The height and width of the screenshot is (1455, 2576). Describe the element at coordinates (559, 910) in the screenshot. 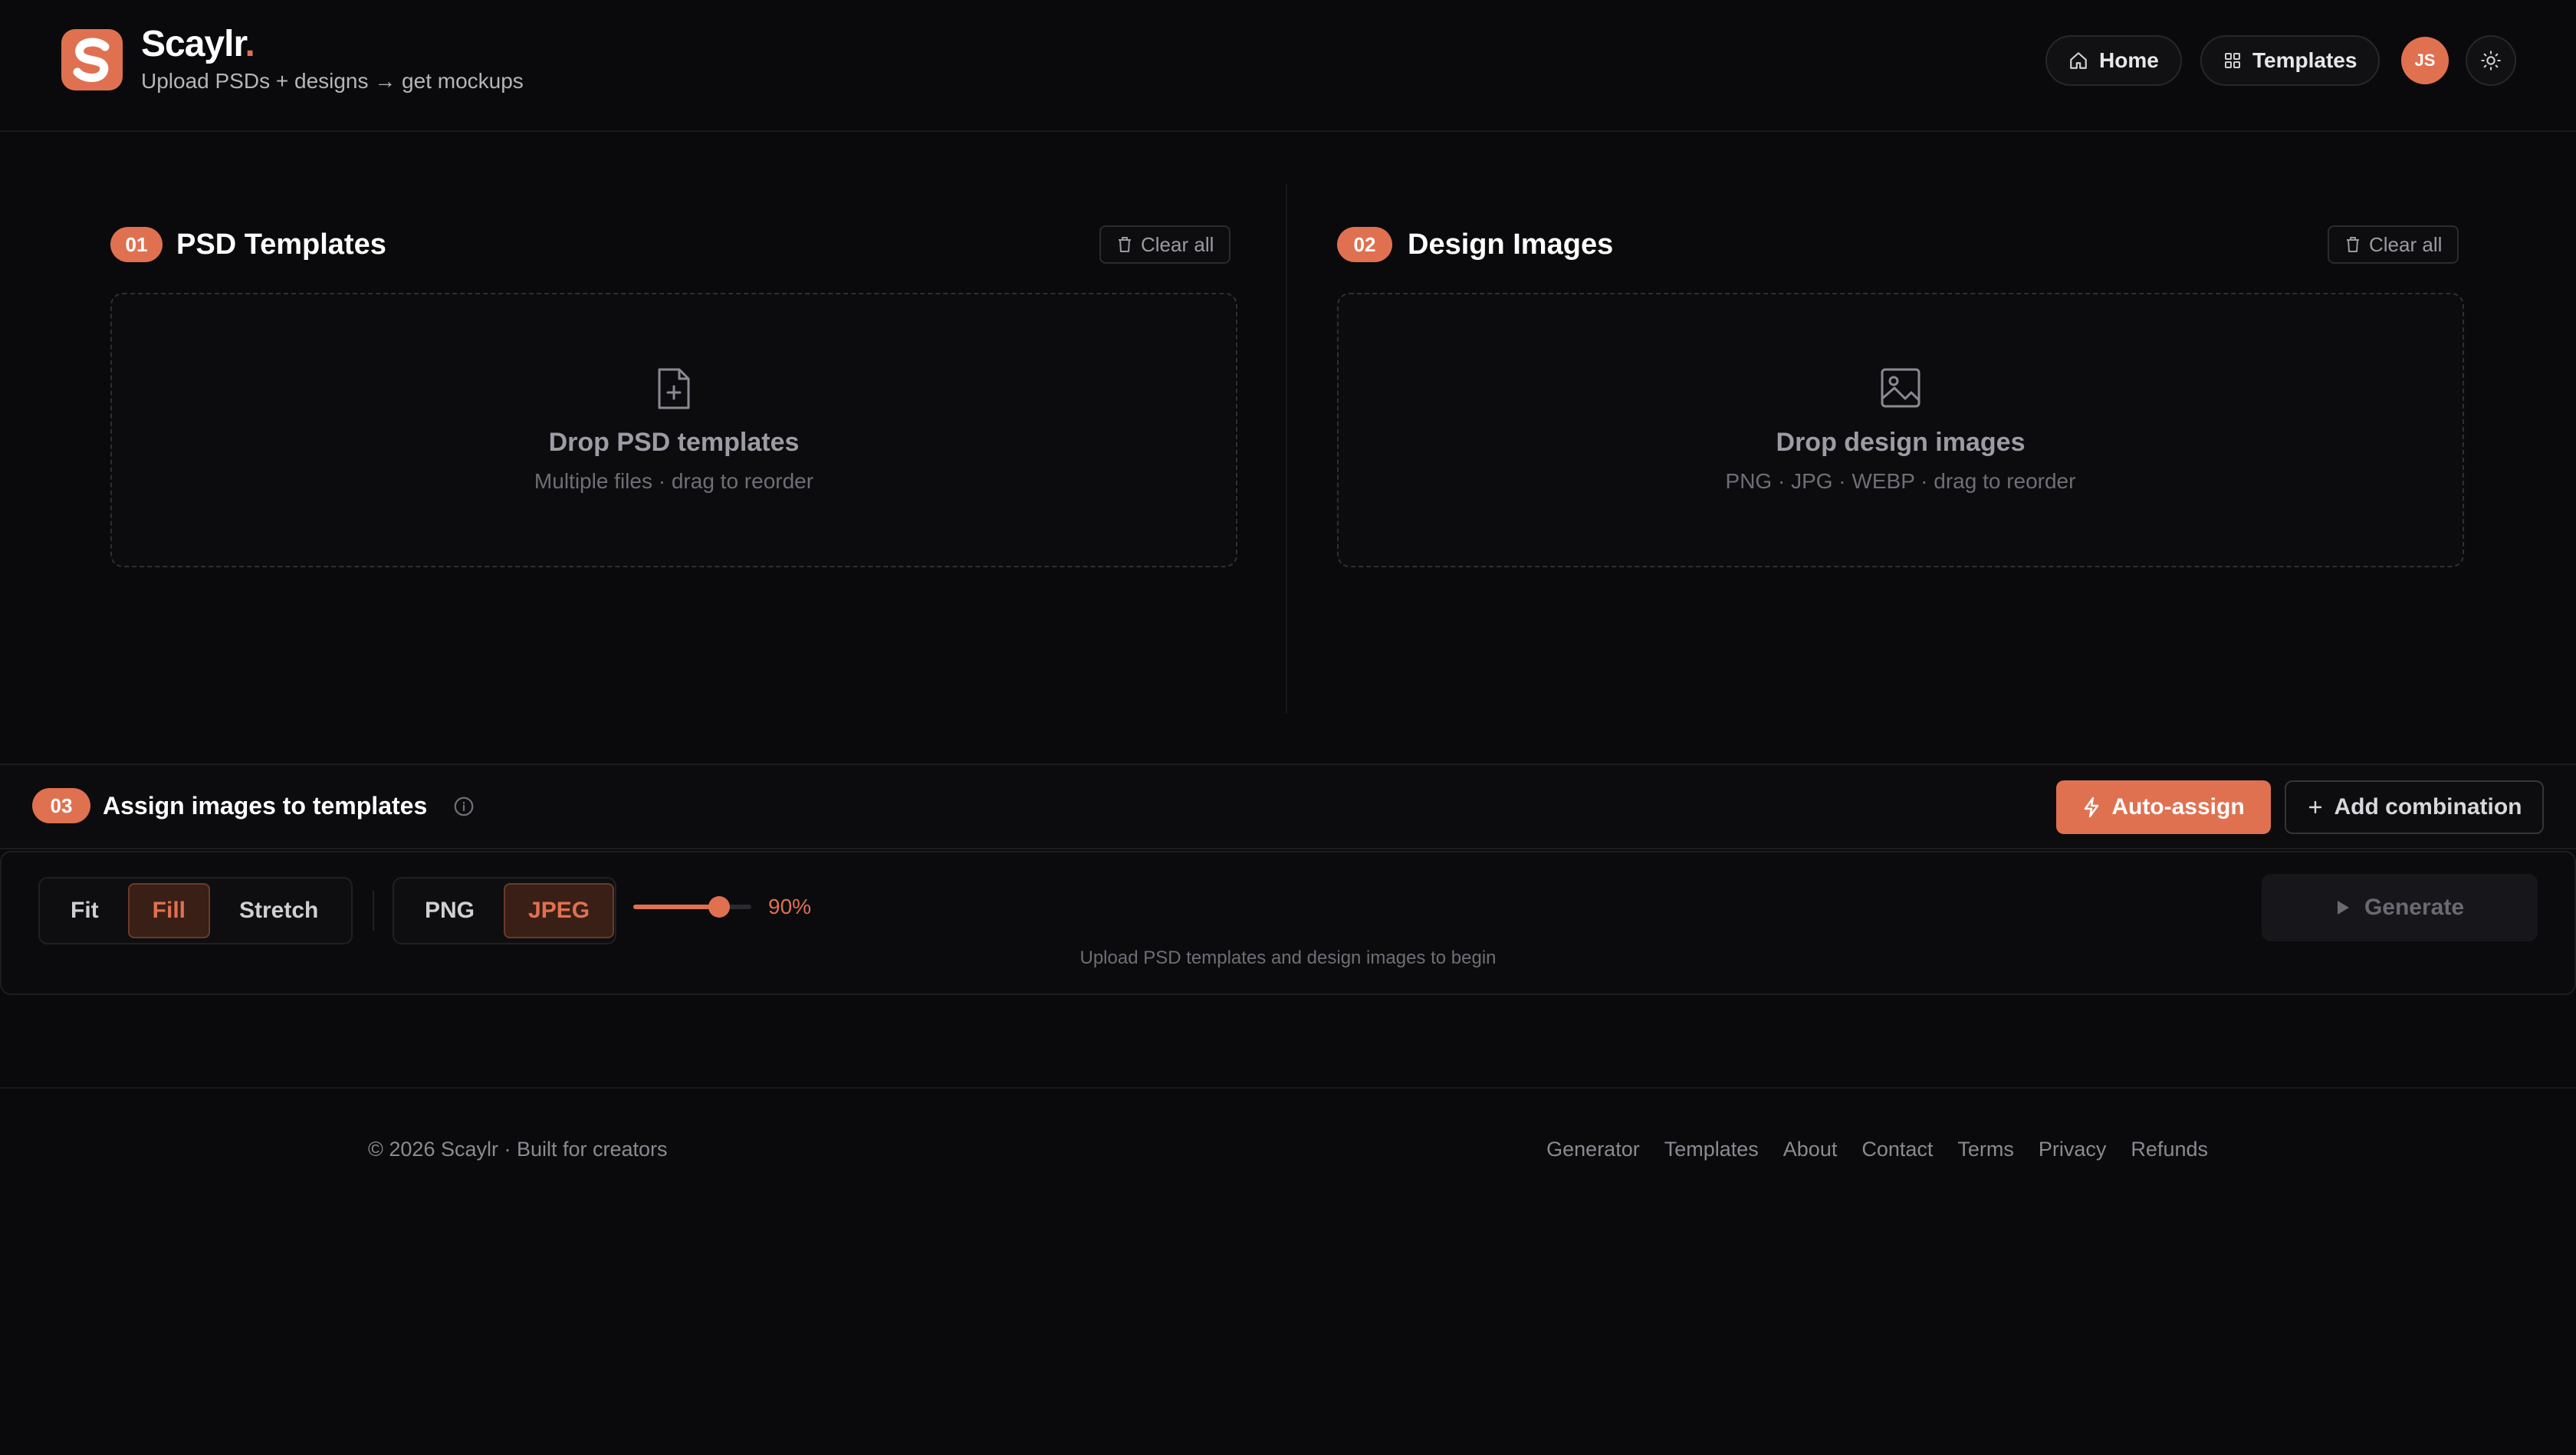

I see `format-jpeg: JPEG` at that location.